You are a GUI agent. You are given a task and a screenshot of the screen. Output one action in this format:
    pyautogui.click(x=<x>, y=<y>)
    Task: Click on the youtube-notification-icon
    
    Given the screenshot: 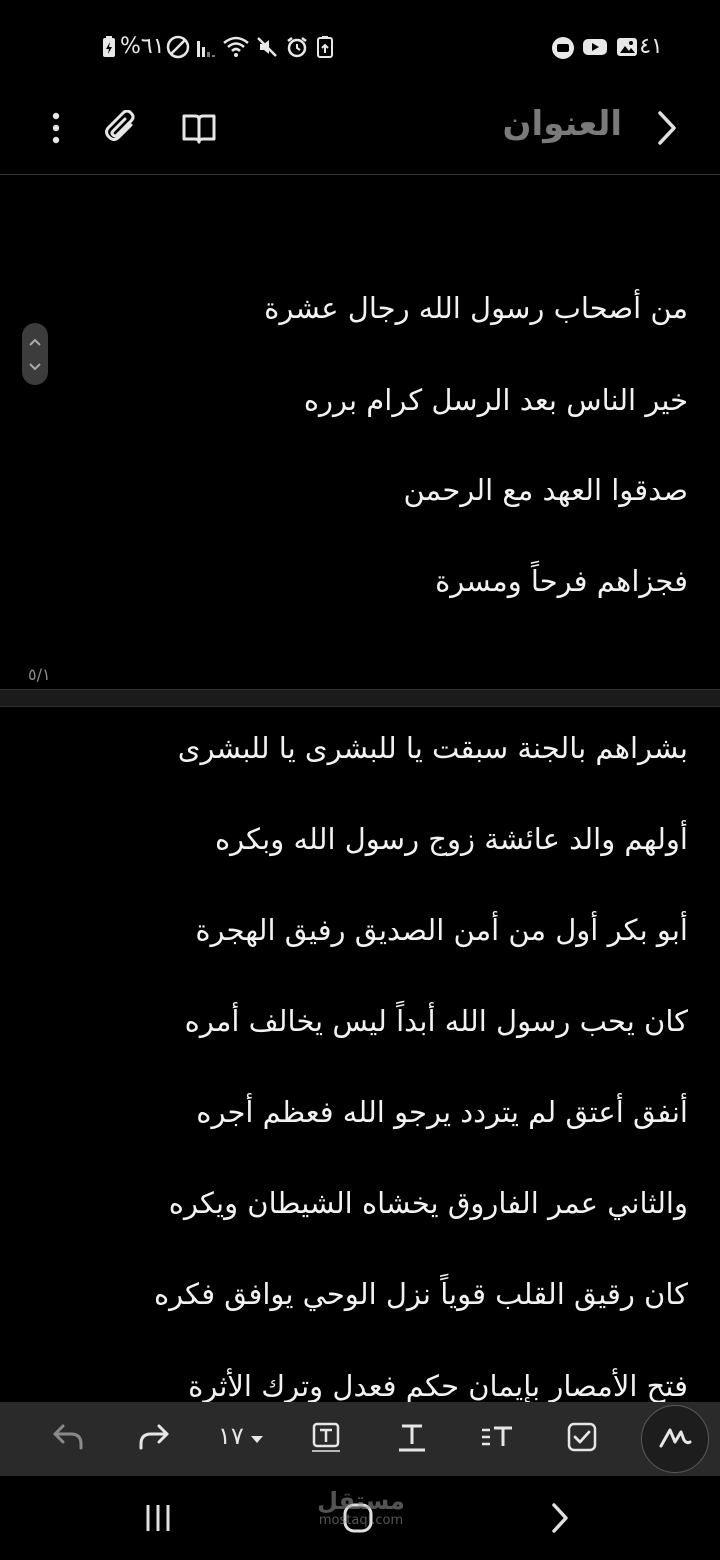 What is the action you would take?
    pyautogui.click(x=595, y=50)
    